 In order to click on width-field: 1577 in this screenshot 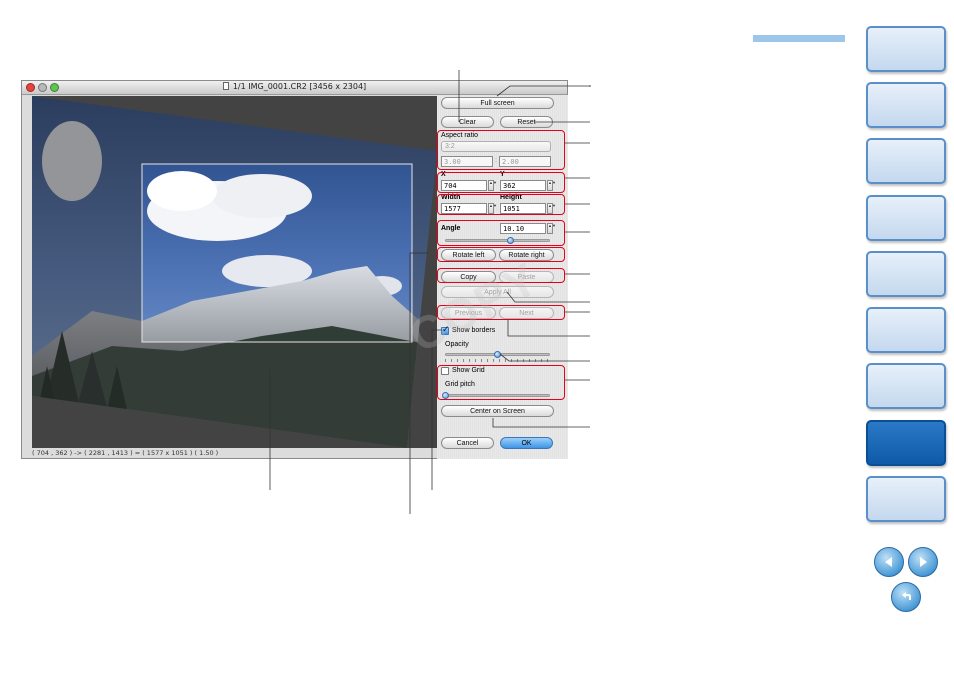, I will do `click(464, 208)`.